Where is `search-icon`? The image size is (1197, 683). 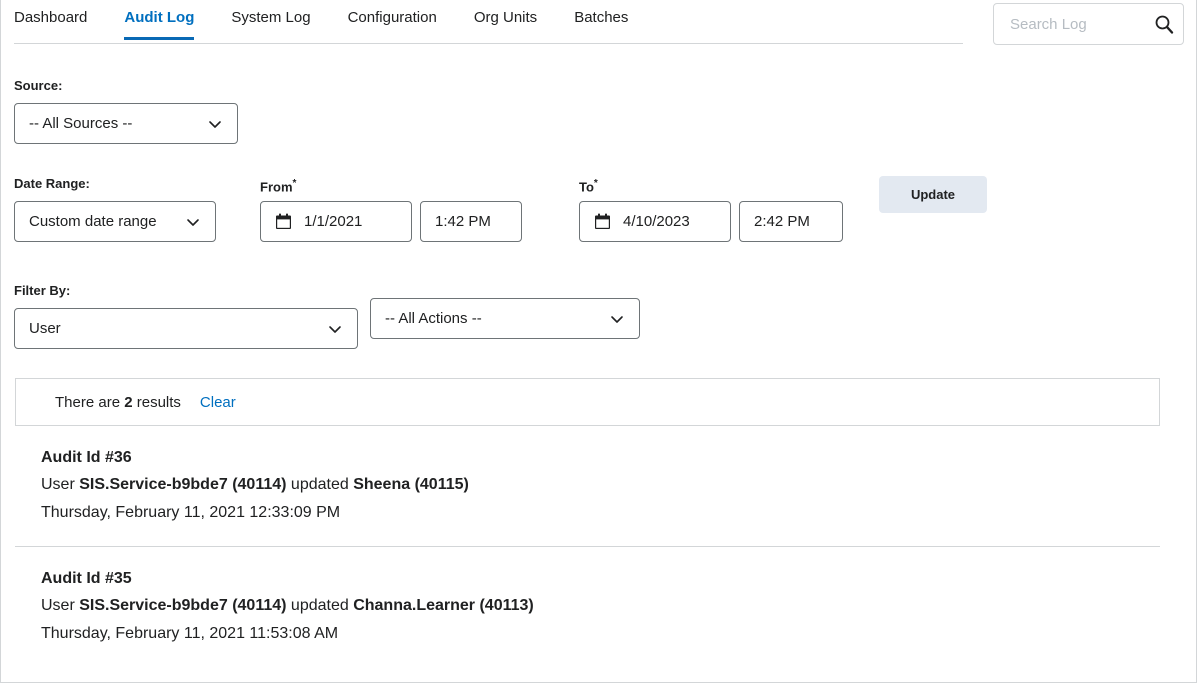
search-icon is located at coordinates (1164, 24).